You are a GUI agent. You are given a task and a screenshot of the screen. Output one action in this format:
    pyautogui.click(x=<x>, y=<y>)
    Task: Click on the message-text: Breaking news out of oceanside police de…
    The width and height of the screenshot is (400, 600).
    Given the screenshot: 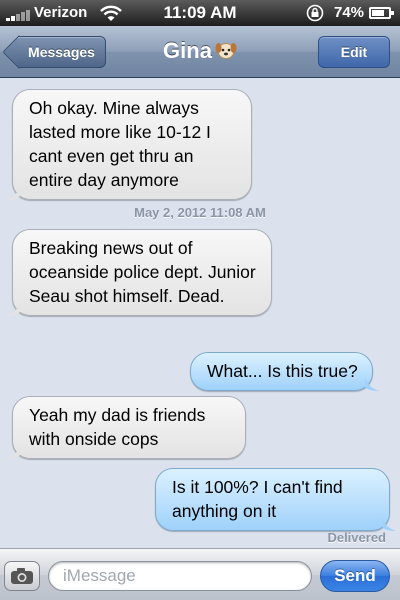 What is the action you would take?
    pyautogui.click(x=142, y=272)
    